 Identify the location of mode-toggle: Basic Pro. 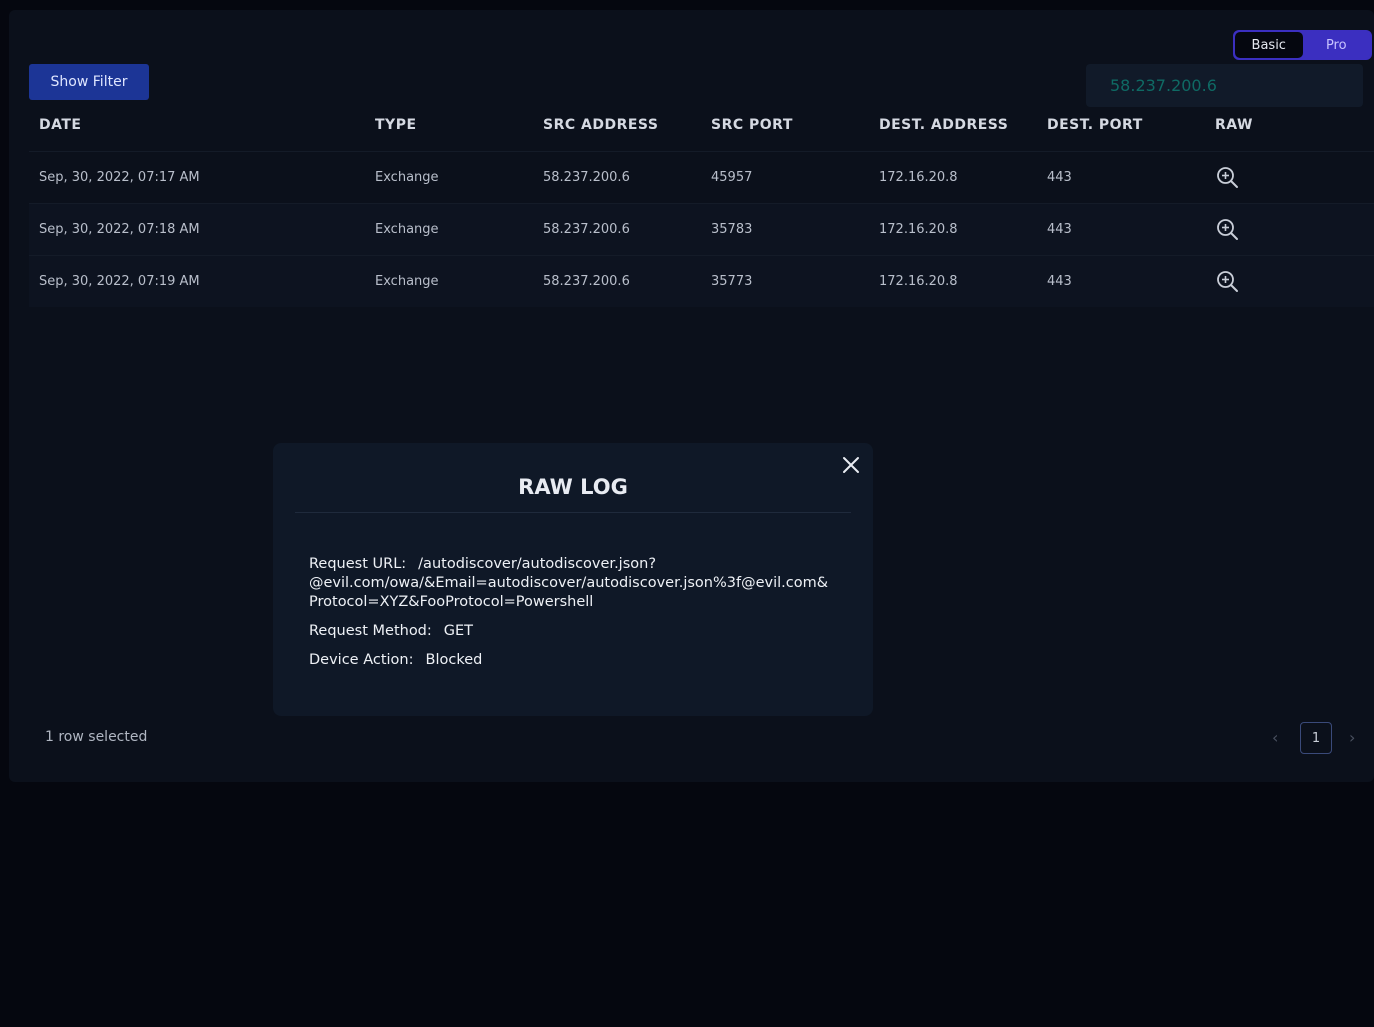
(1302, 45).